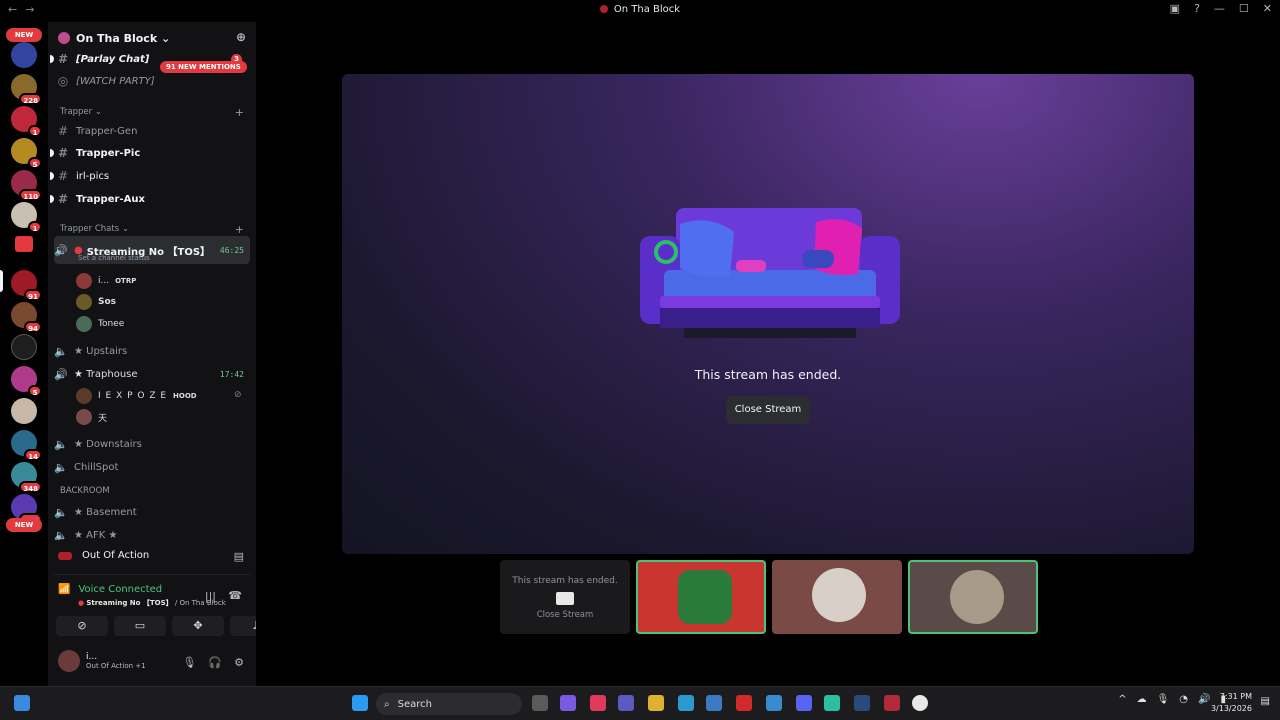  Describe the element at coordinates (100, 324) in the screenshot. I see `voice-user: Tonee` at that location.